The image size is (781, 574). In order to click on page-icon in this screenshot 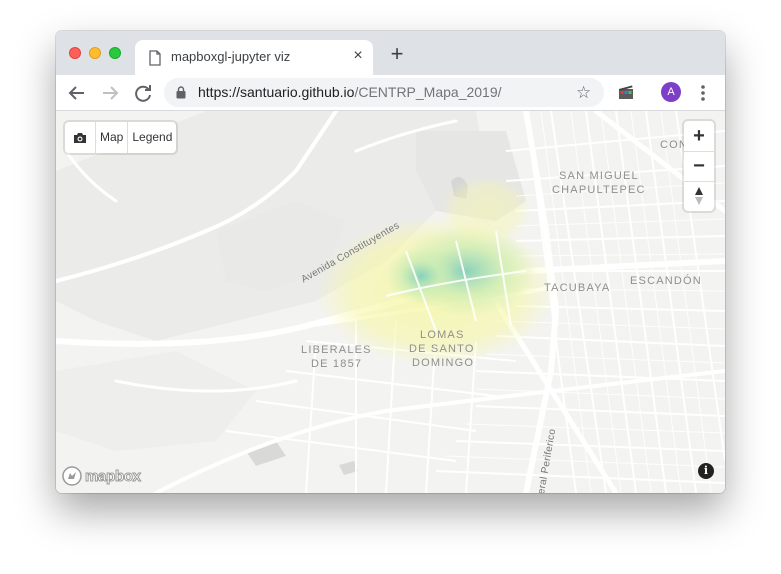, I will do `click(155, 58)`.